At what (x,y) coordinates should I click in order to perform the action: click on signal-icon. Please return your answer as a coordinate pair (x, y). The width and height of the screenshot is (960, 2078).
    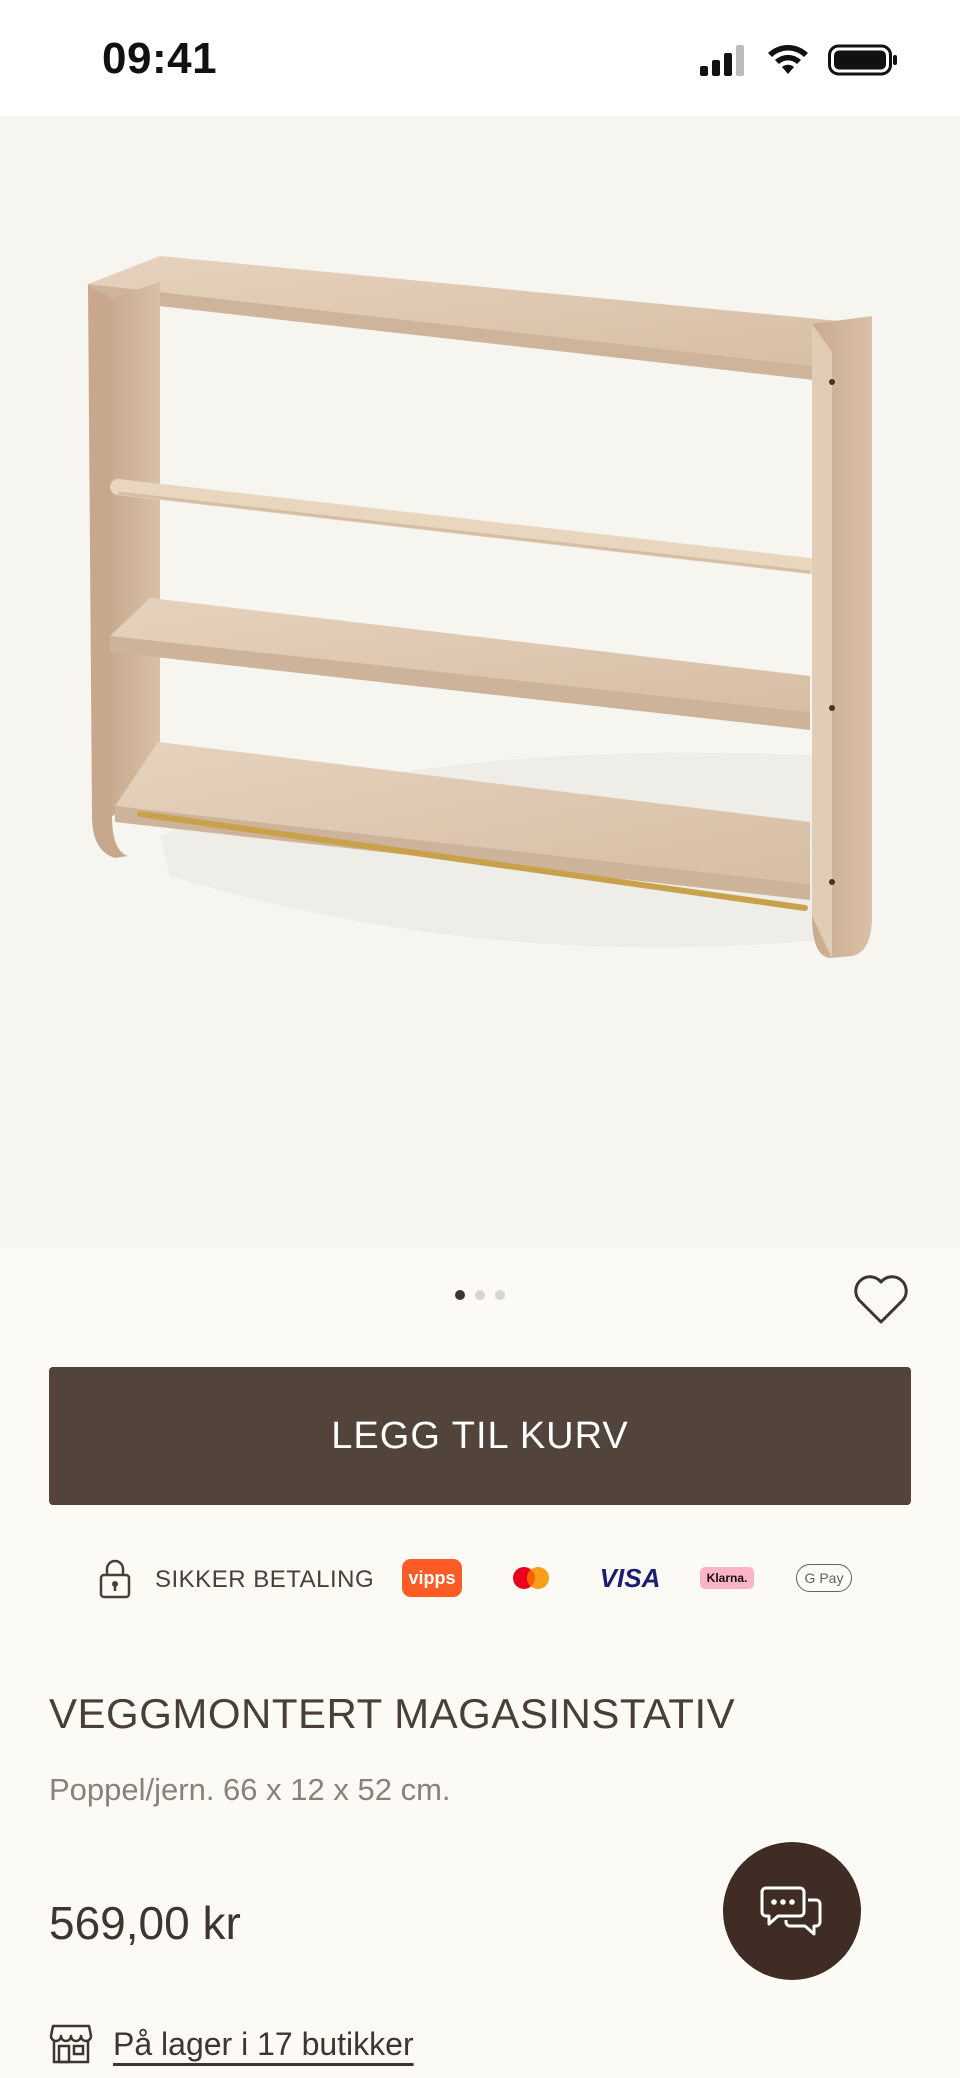
    Looking at the image, I should click on (722, 60).